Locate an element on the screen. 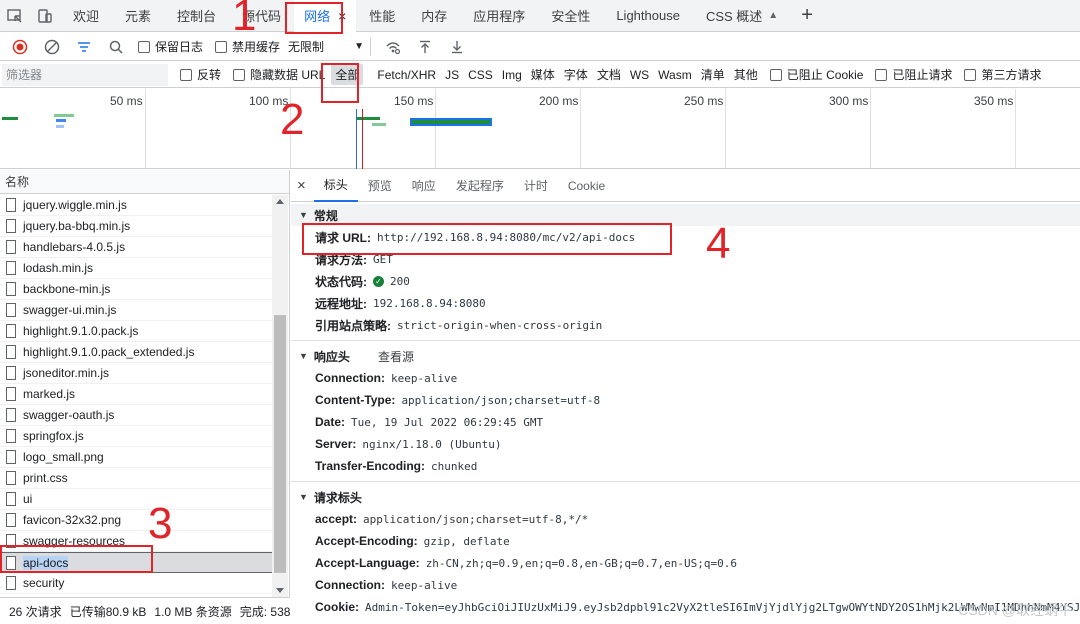 Image resolution: width=1080 pixels, height=624 pixels. view-source-link: 查看源 is located at coordinates (396, 356).